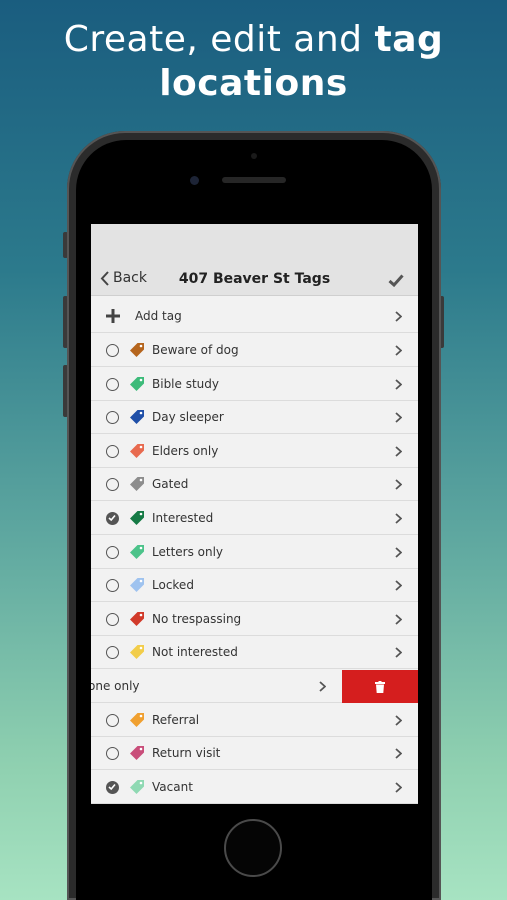  What do you see at coordinates (170, 484) in the screenshot?
I see `tag-label: Gated` at bounding box center [170, 484].